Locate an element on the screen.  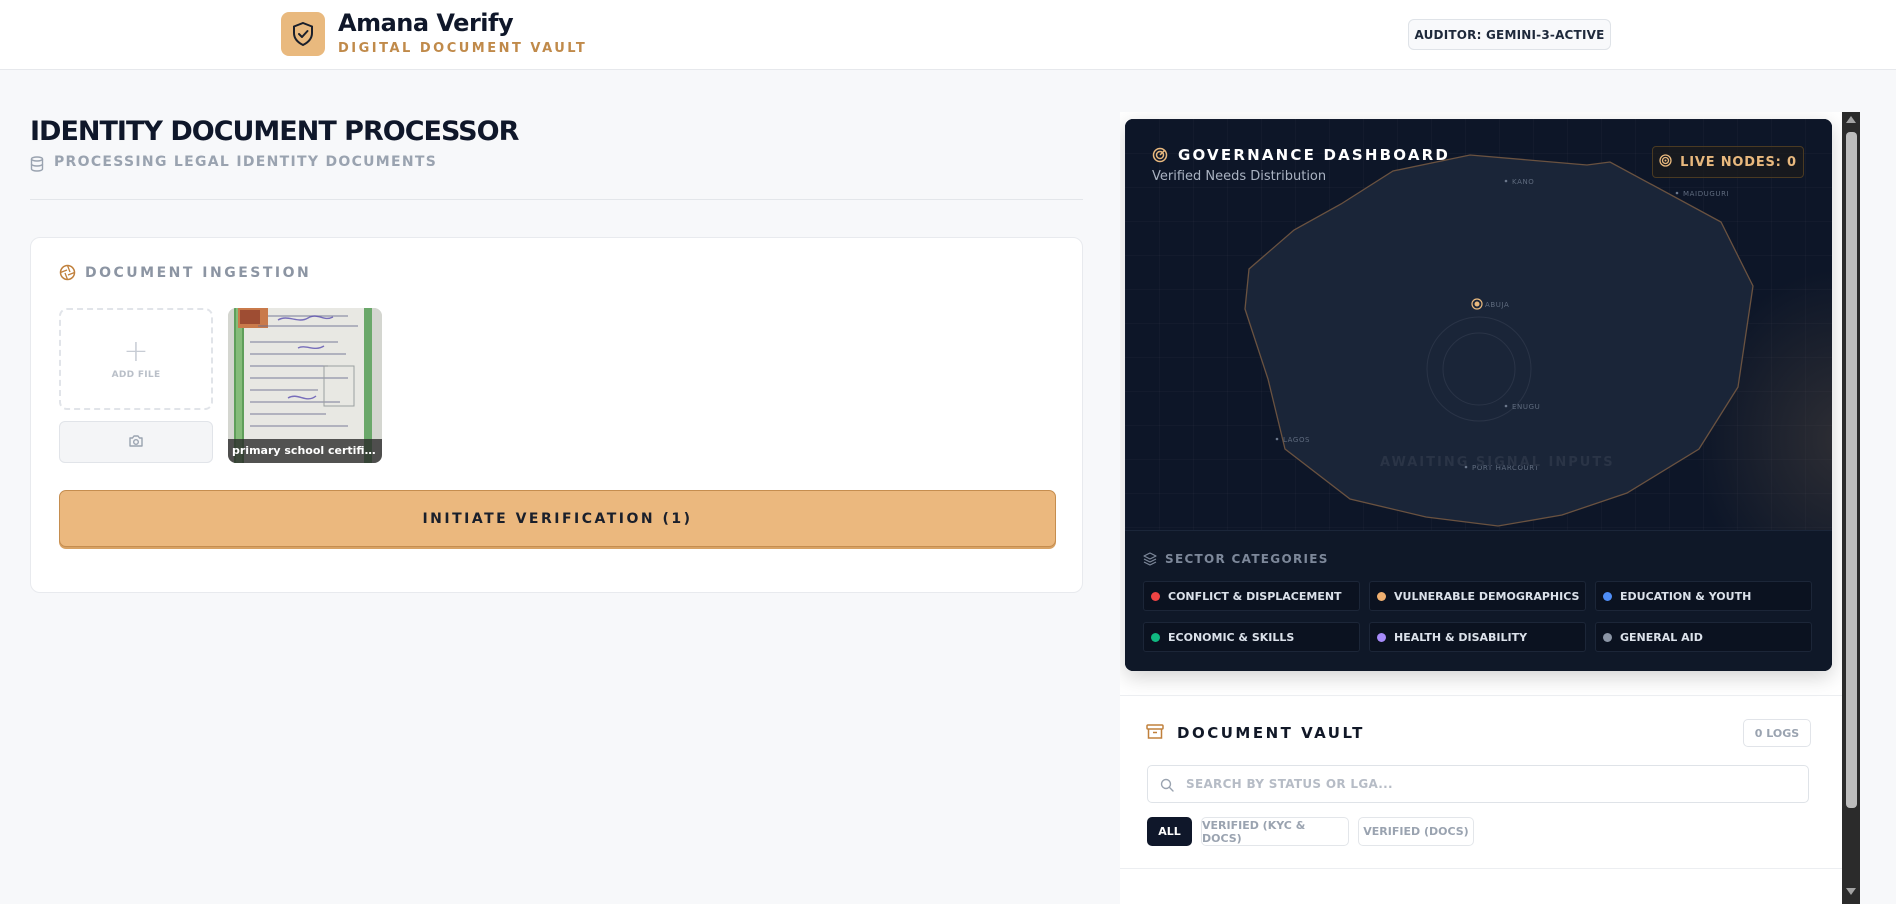
vault-search is located at coordinates (1478, 784).